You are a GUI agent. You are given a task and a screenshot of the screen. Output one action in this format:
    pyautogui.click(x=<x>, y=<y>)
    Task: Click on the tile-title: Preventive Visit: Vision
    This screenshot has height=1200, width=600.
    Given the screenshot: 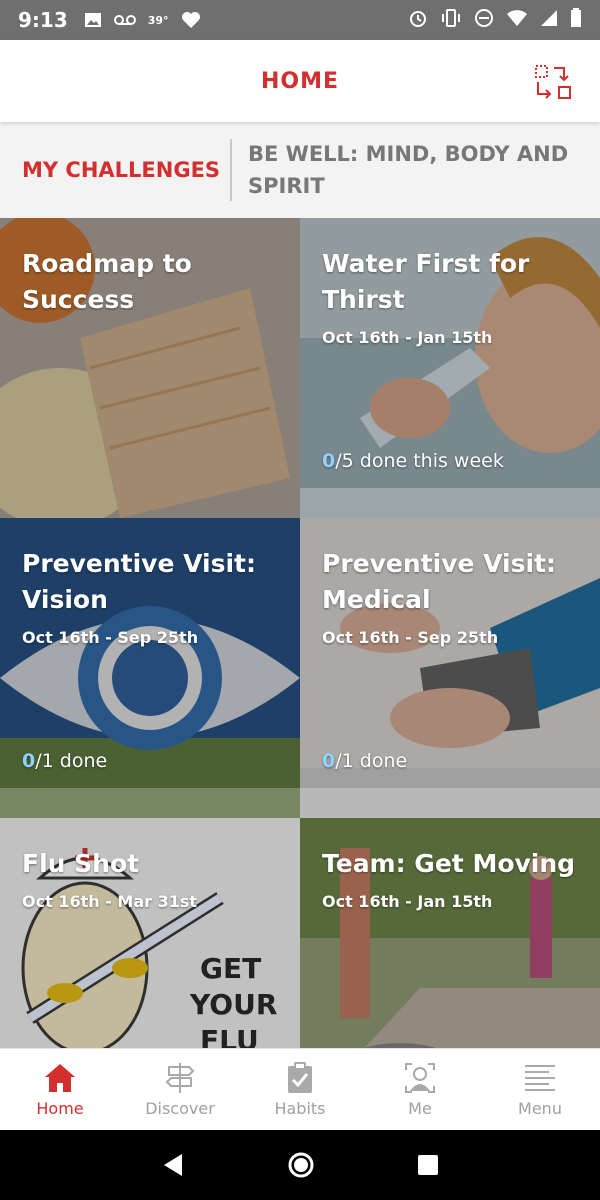 What is the action you would take?
    pyautogui.click(x=139, y=581)
    